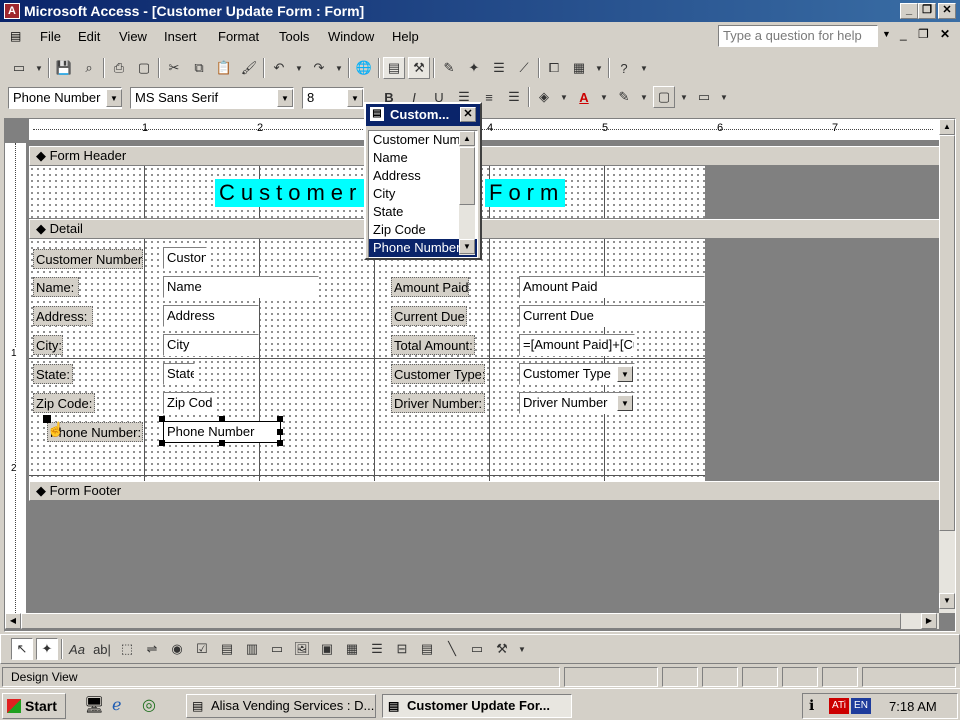  What do you see at coordinates (929, 621) in the screenshot?
I see `scroll-right-arrow: ▶` at bounding box center [929, 621].